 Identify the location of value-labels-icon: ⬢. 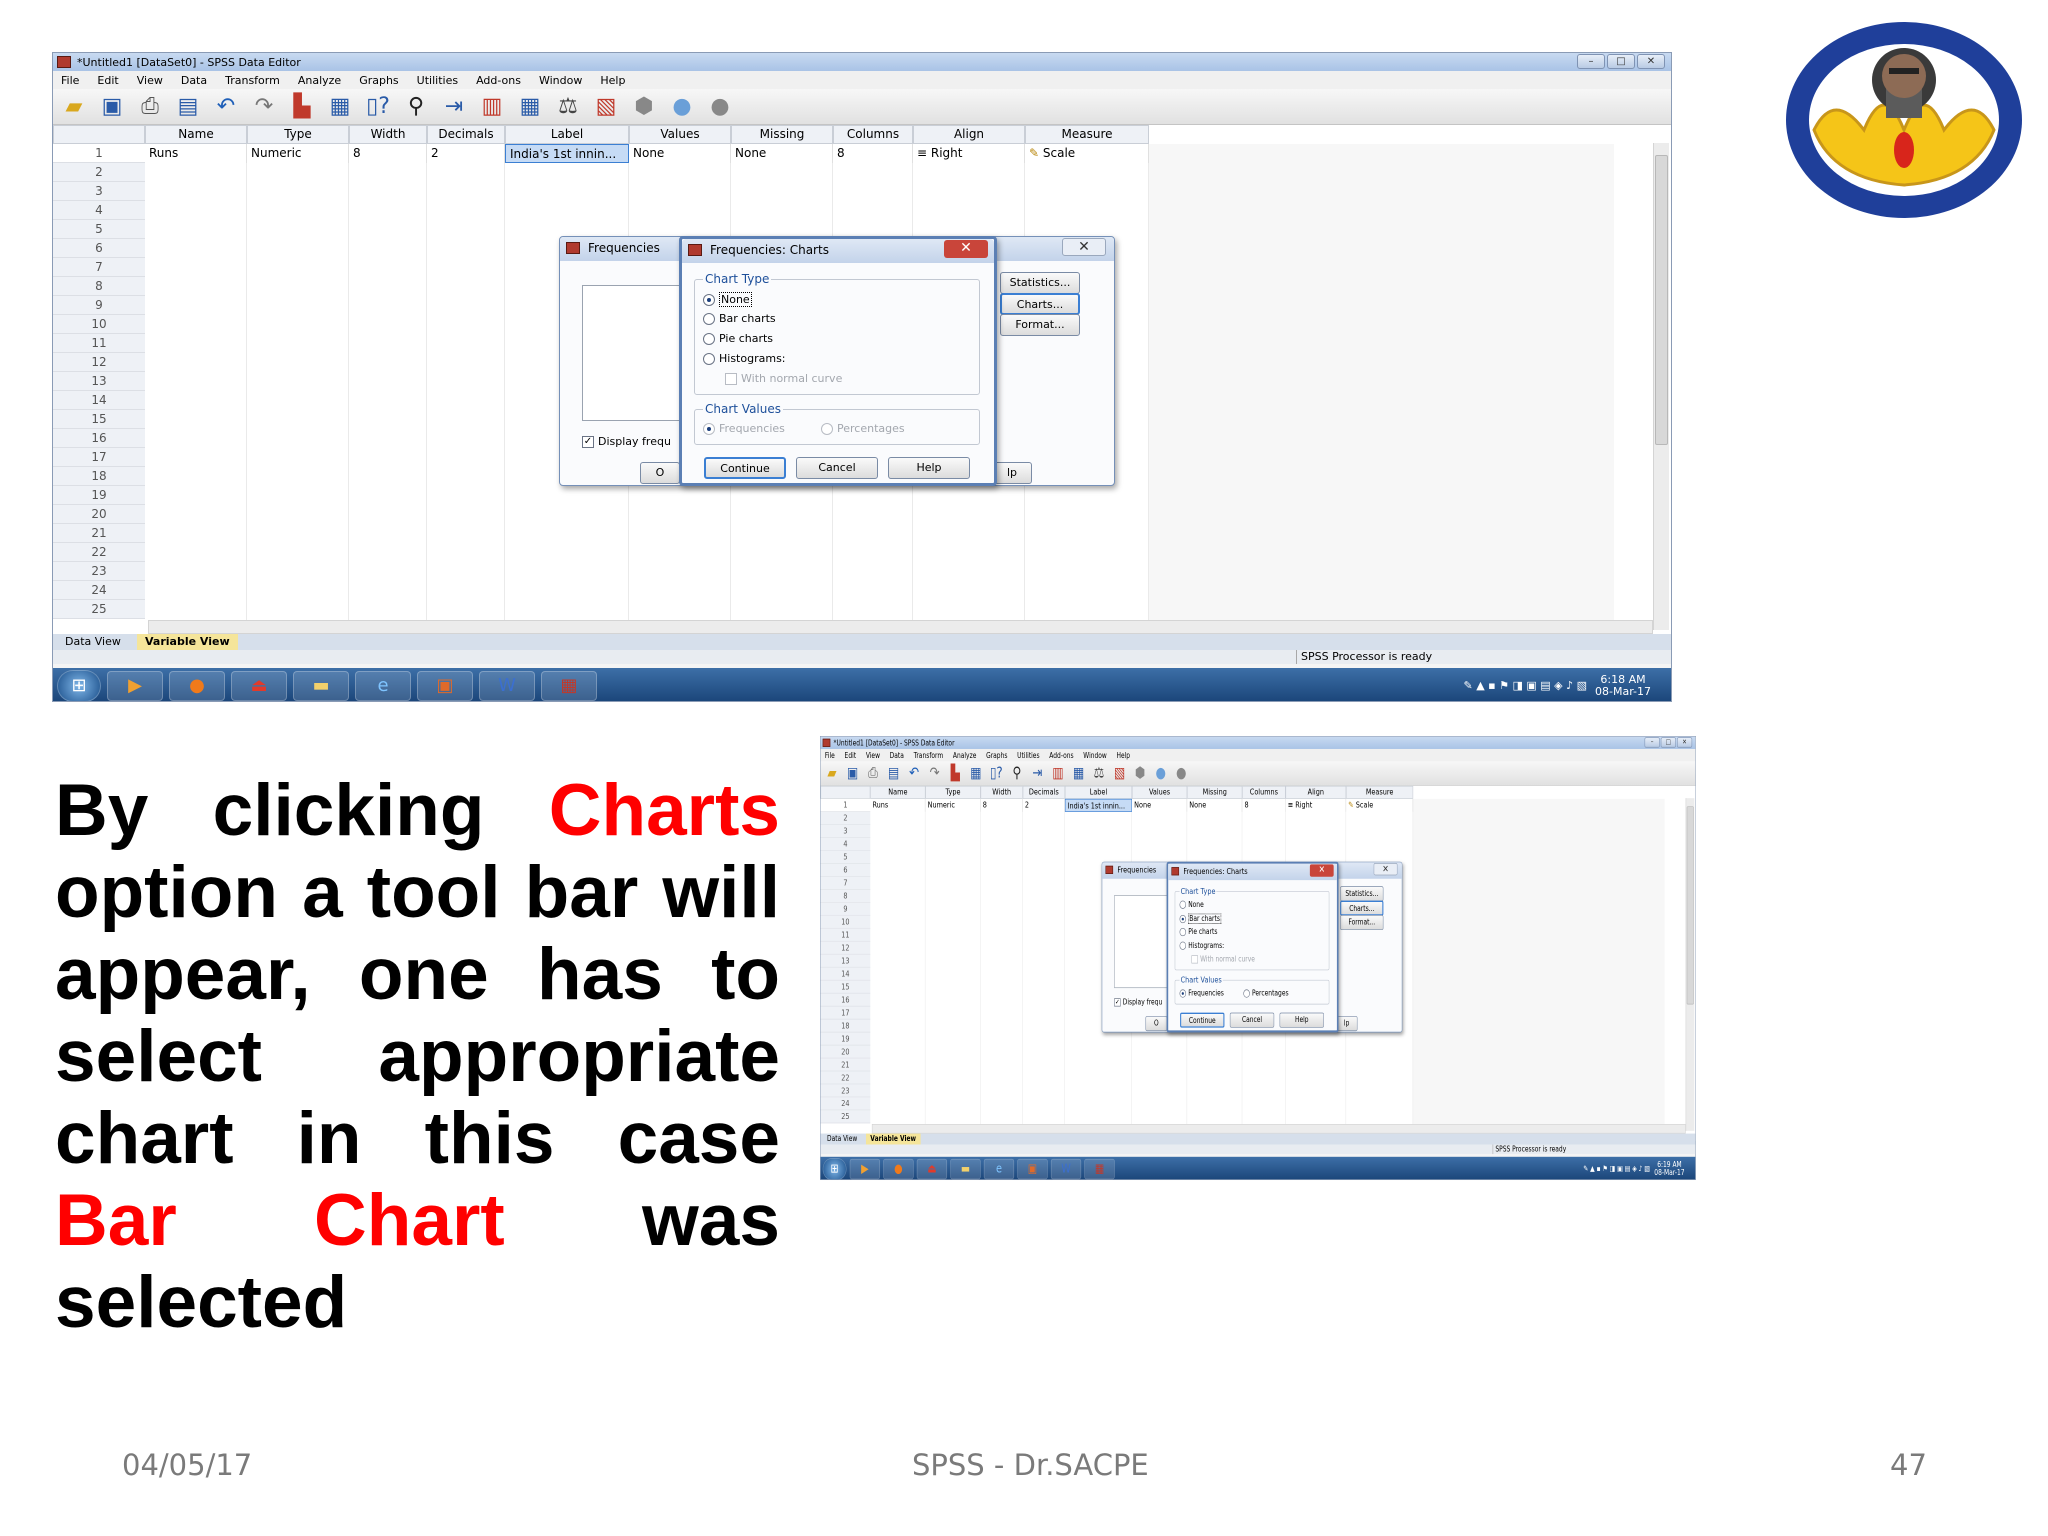
(1140, 773).